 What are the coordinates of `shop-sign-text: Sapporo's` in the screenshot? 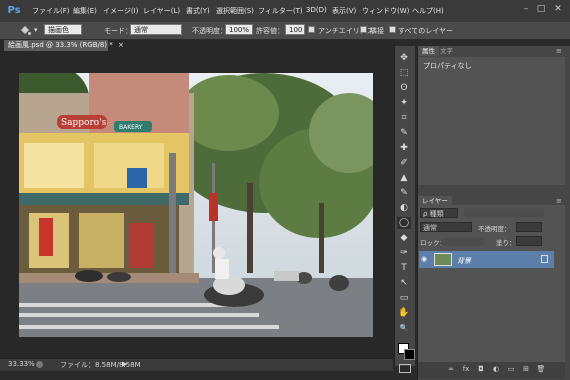 It's located at (84, 123).